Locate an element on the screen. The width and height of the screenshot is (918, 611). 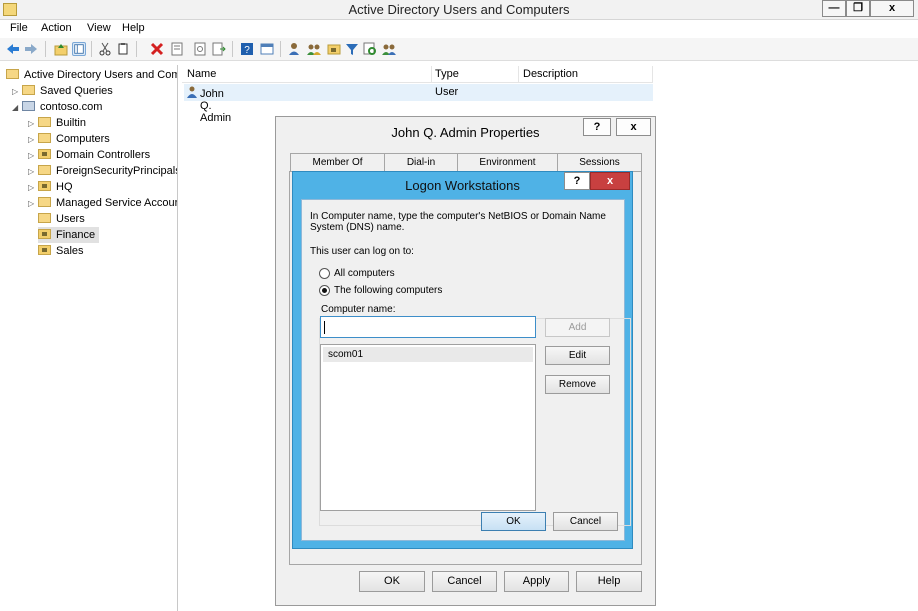
tree-item-foreign-security-principals: ▷ ForeignSecurityPrincipals is located at coordinates (102, 171).